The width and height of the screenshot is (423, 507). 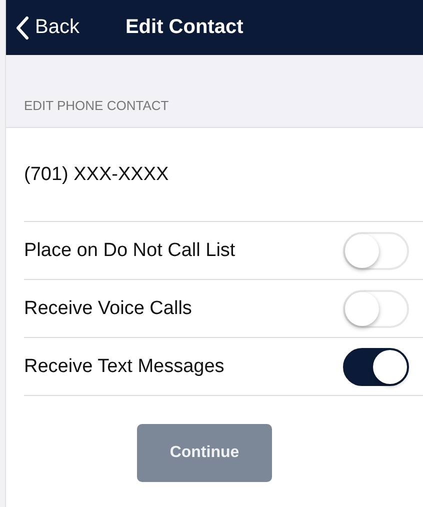 What do you see at coordinates (108, 309) in the screenshot?
I see `toggle-label: Receive Voice Calls` at bounding box center [108, 309].